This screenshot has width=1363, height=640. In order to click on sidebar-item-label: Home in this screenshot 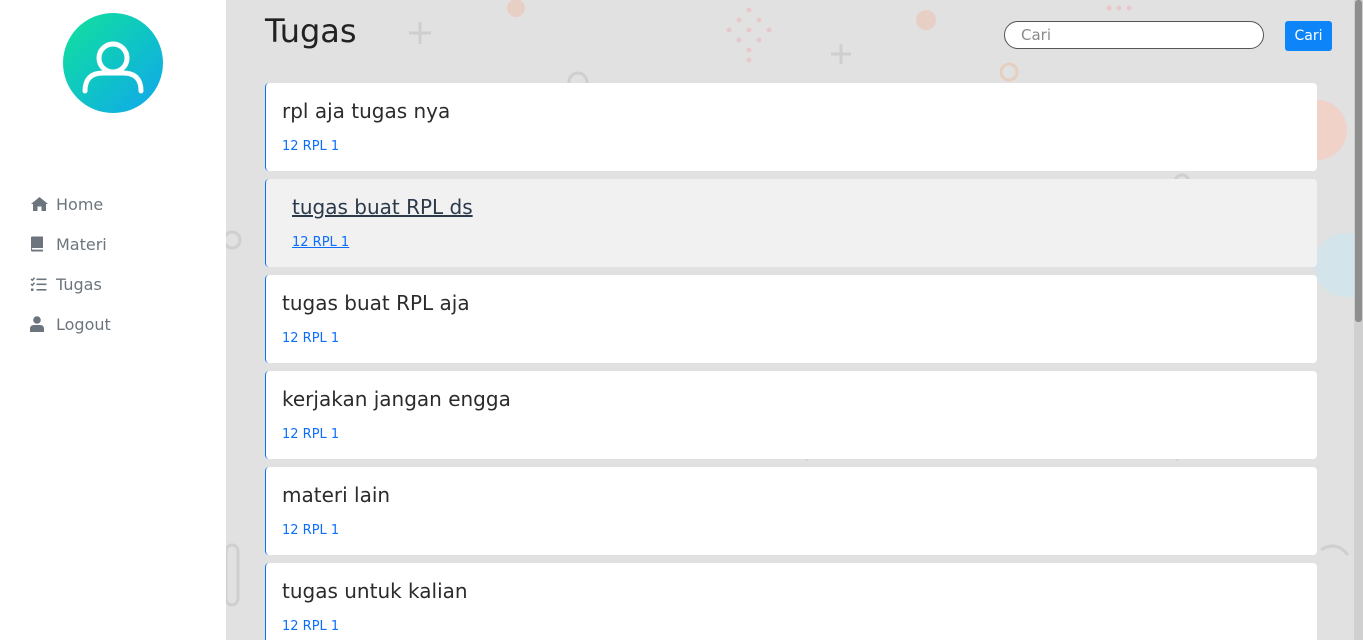, I will do `click(80, 204)`.